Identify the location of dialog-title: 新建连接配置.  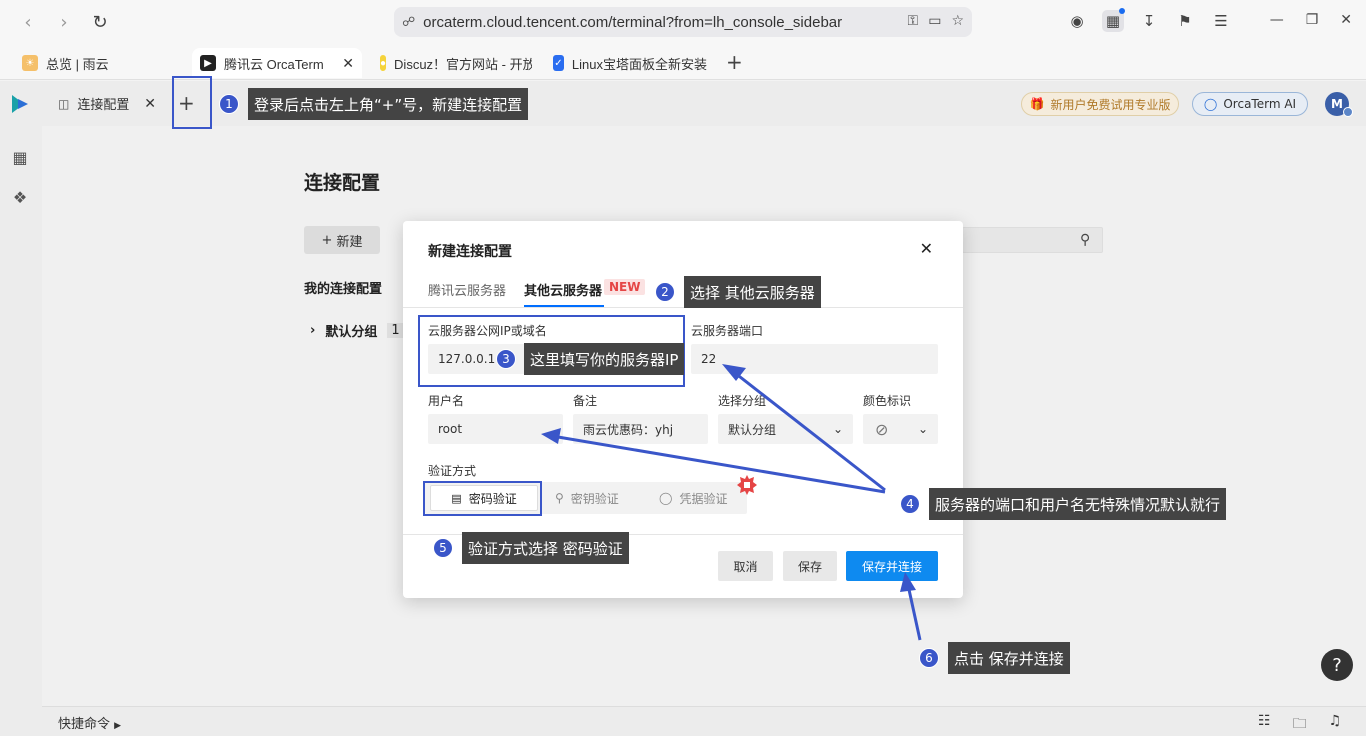
(470, 252).